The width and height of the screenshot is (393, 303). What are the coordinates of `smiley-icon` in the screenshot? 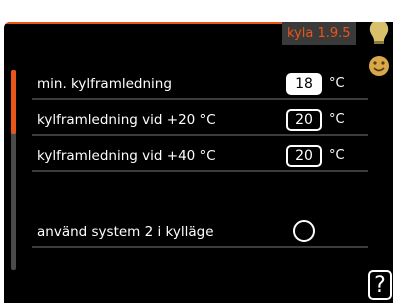 It's located at (379, 66).